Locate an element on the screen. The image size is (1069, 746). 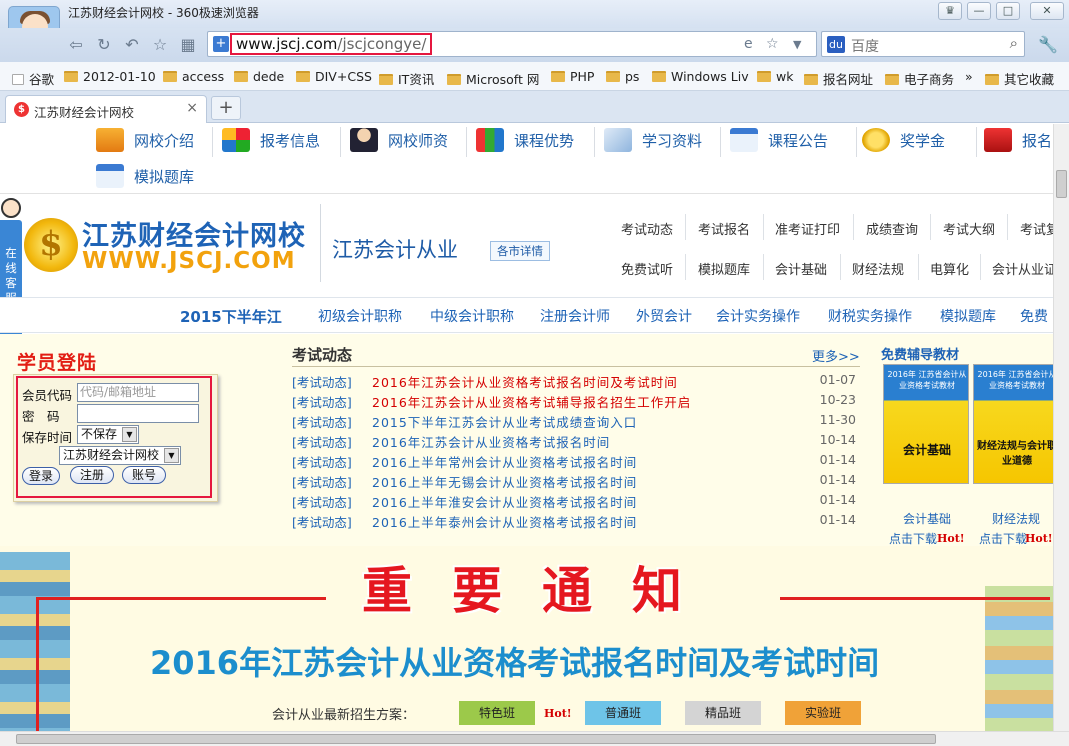
register-button: 注册 is located at coordinates (92, 475).